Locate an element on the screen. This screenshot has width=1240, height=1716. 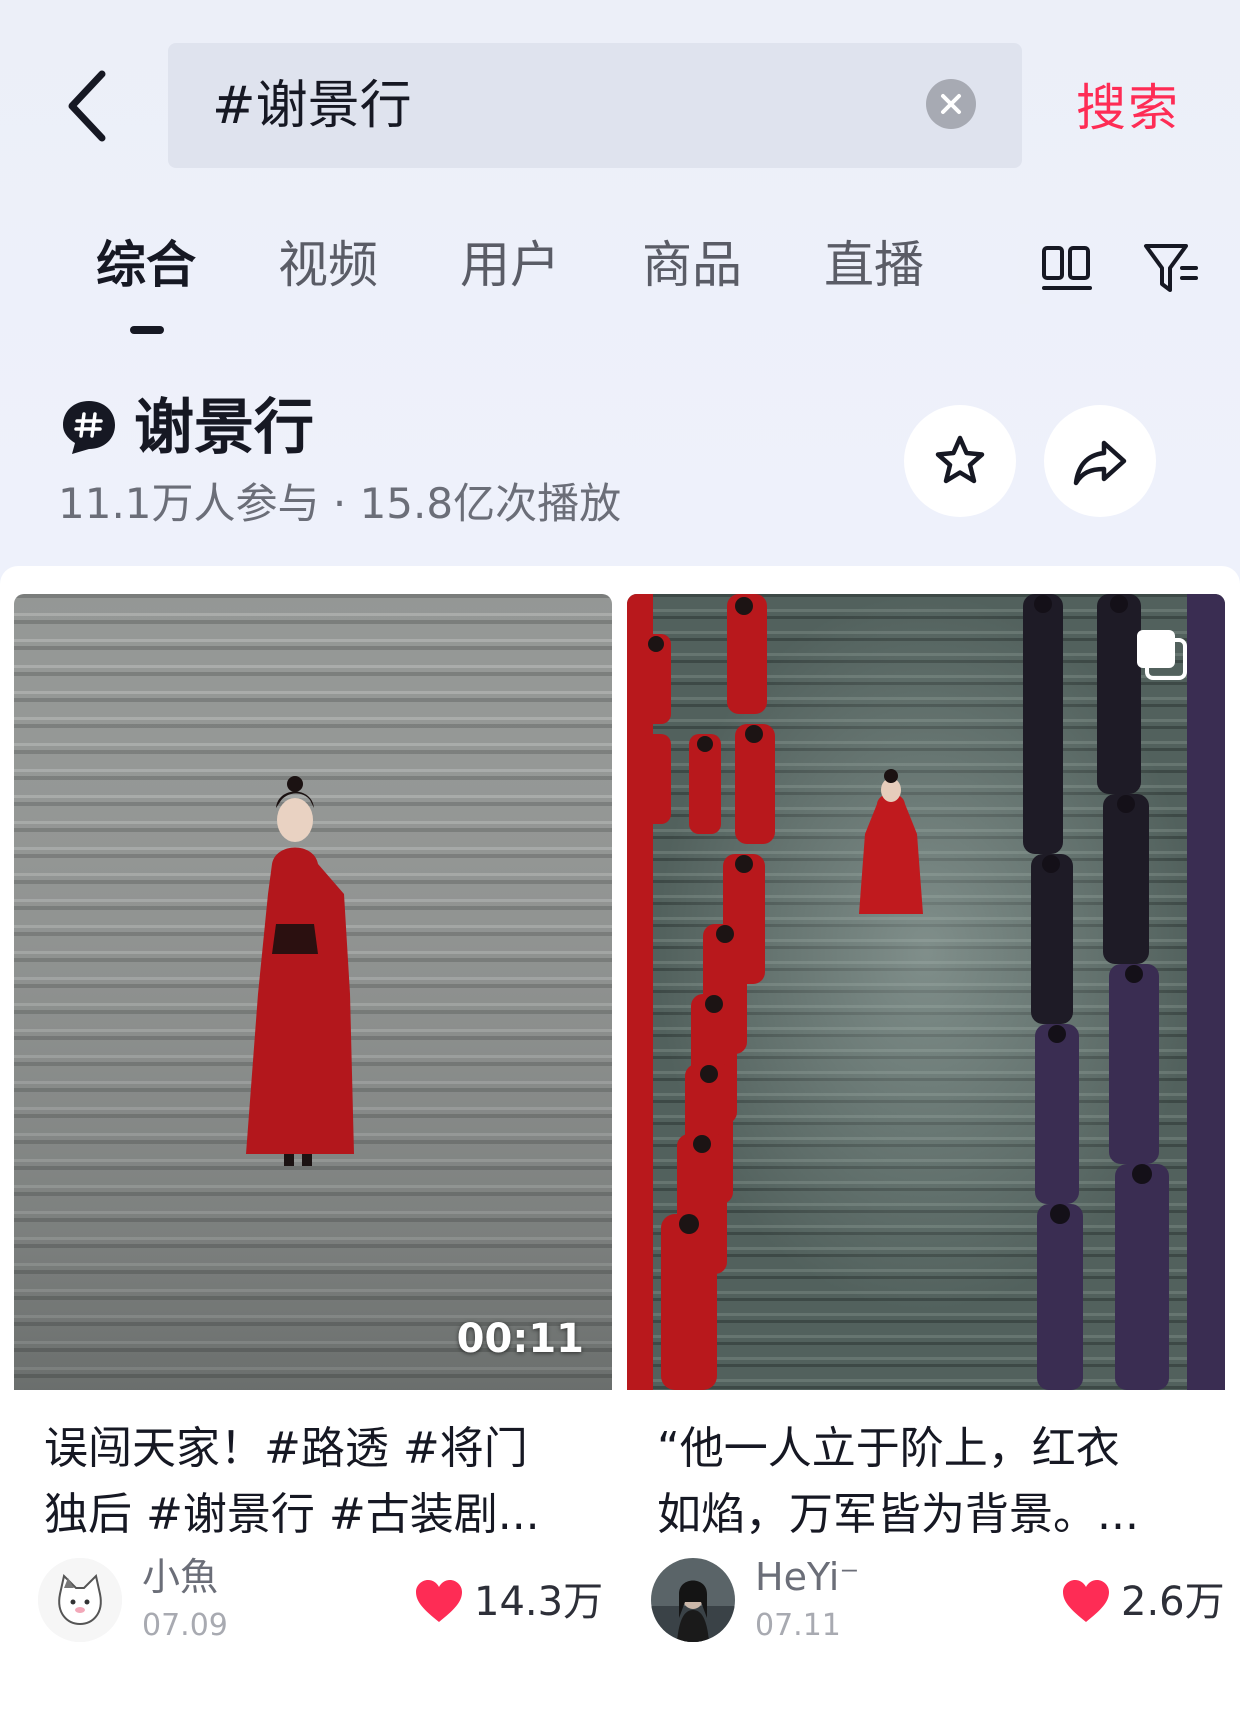
favorite-button is located at coordinates (960, 461).